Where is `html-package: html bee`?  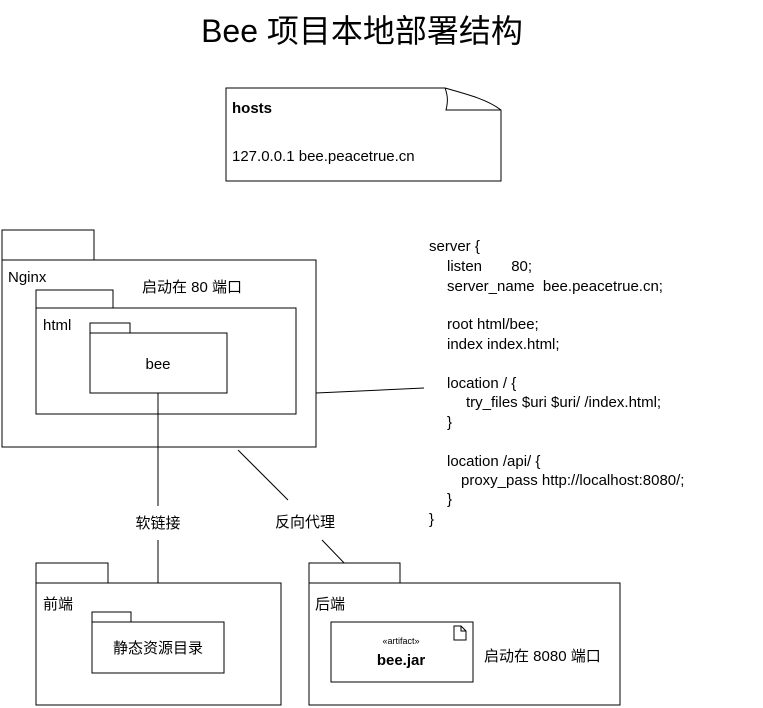 html-package: html bee is located at coordinates (166, 352).